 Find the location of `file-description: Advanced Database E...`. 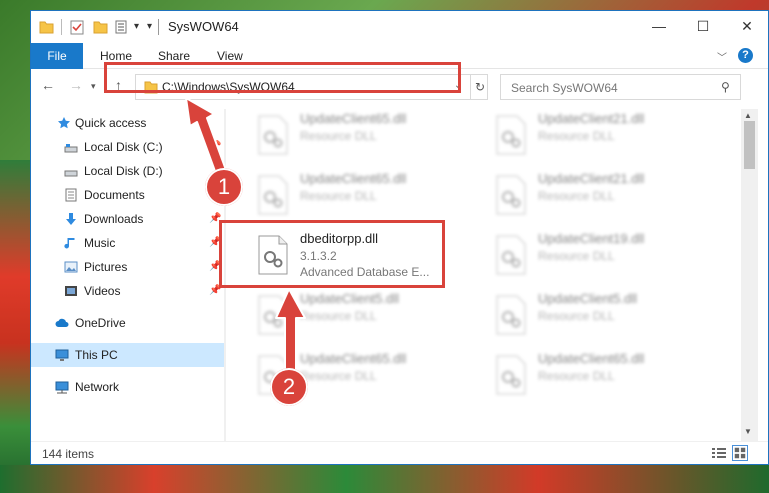

file-description: Advanced Database E... is located at coordinates (365, 272).